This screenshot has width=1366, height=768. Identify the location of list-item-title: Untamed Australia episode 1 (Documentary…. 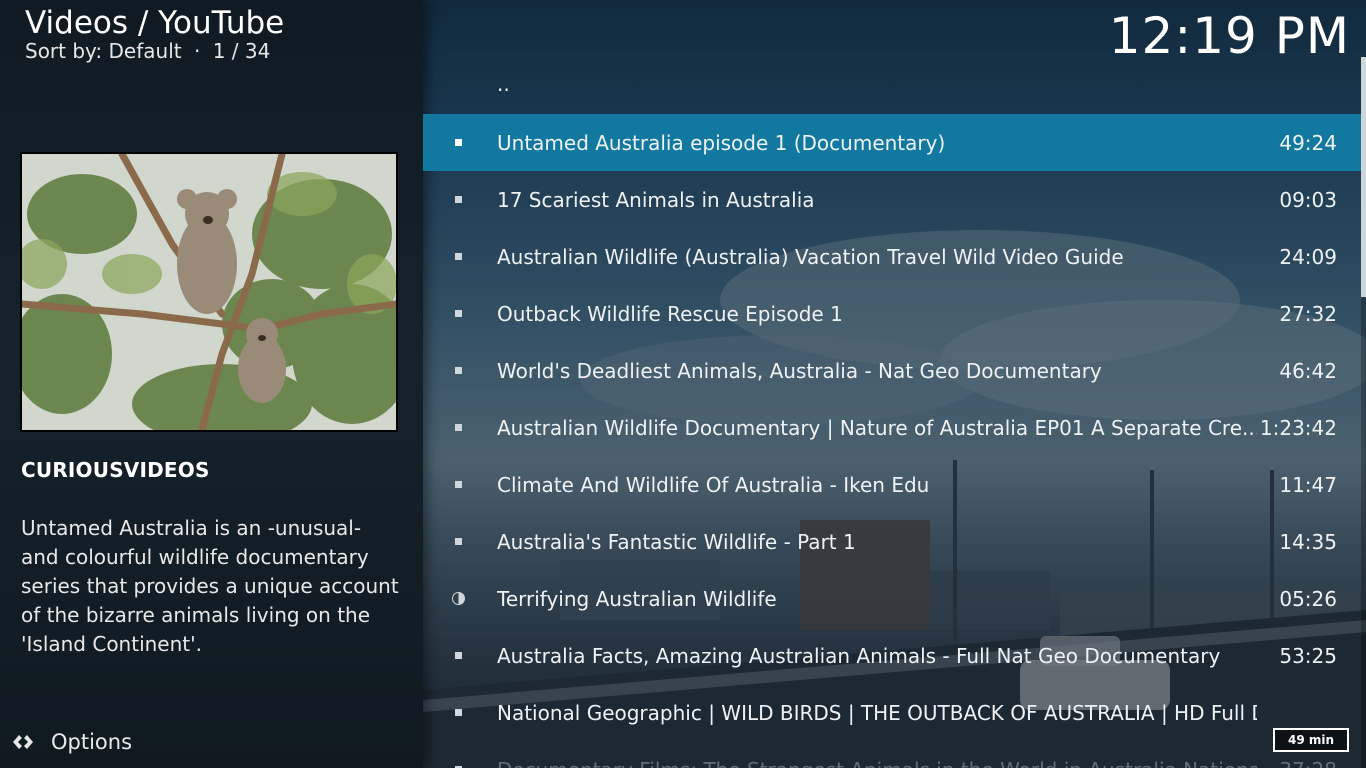
(721, 142).